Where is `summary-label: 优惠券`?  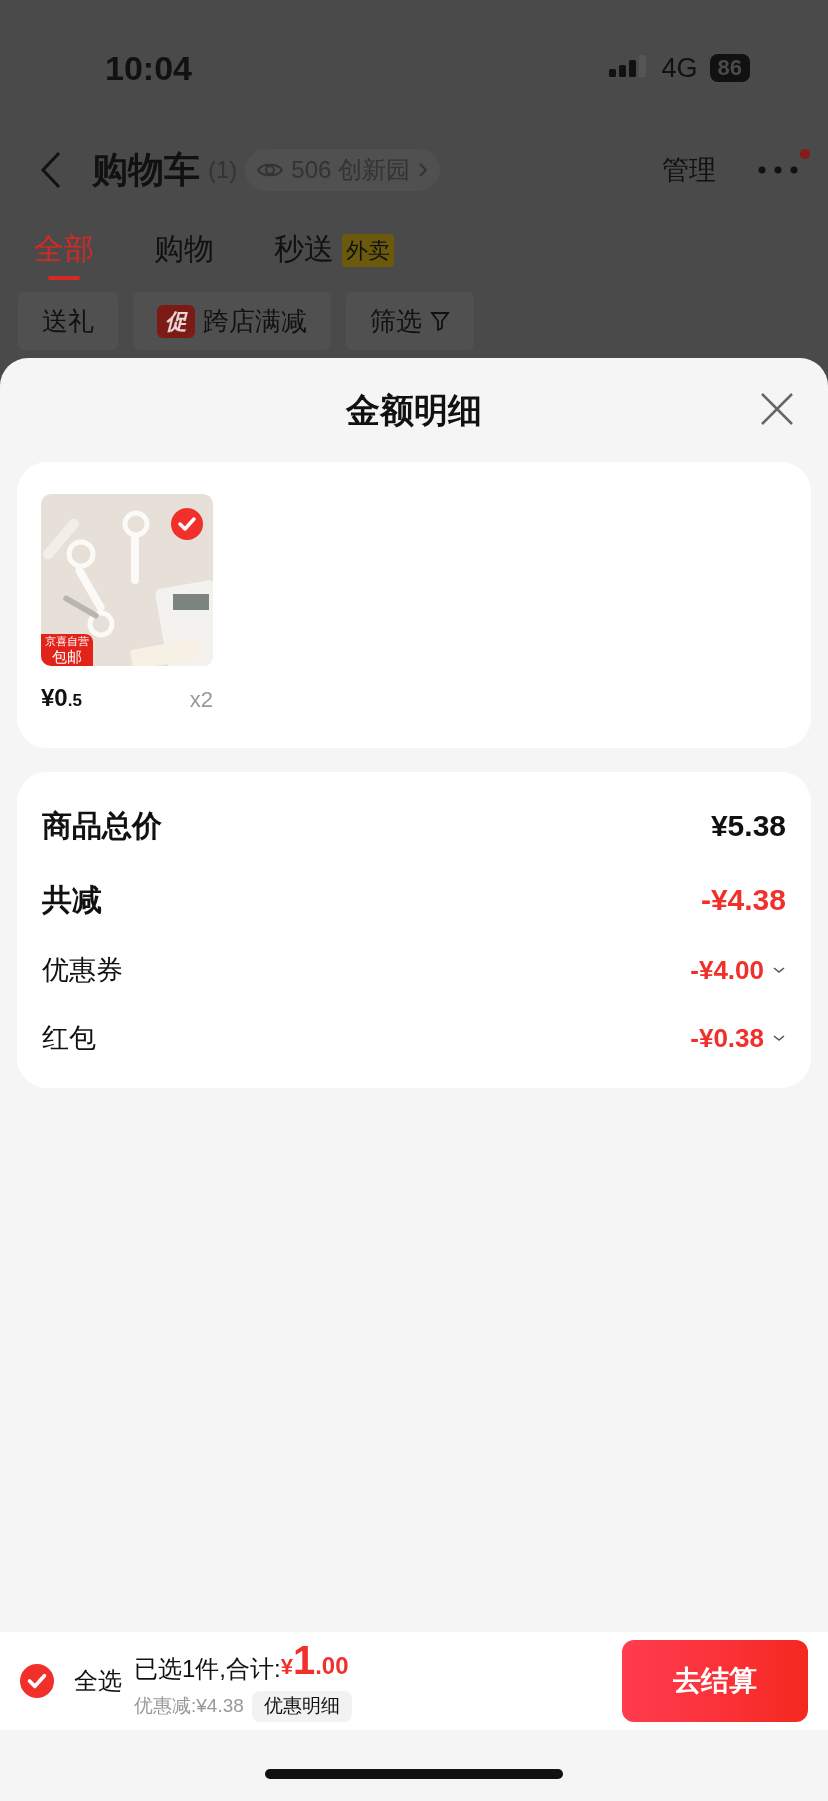
summary-label: 优惠券 is located at coordinates (82, 970).